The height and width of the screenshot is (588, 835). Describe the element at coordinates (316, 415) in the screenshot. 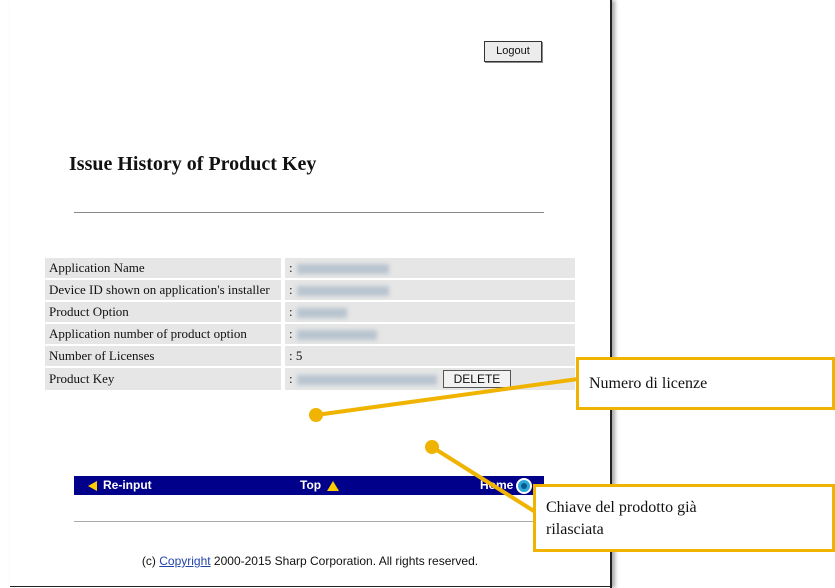

I see `pointer-dot-licenses` at that location.